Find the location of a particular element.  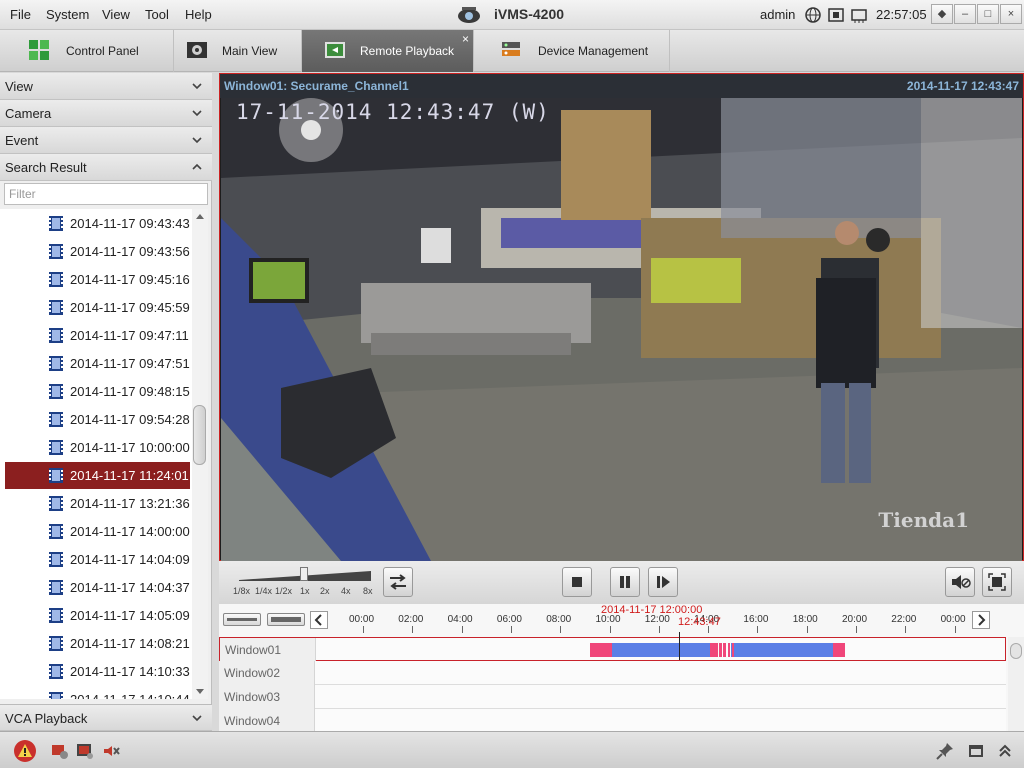

tab-main-view: Main View is located at coordinates (238, 51).